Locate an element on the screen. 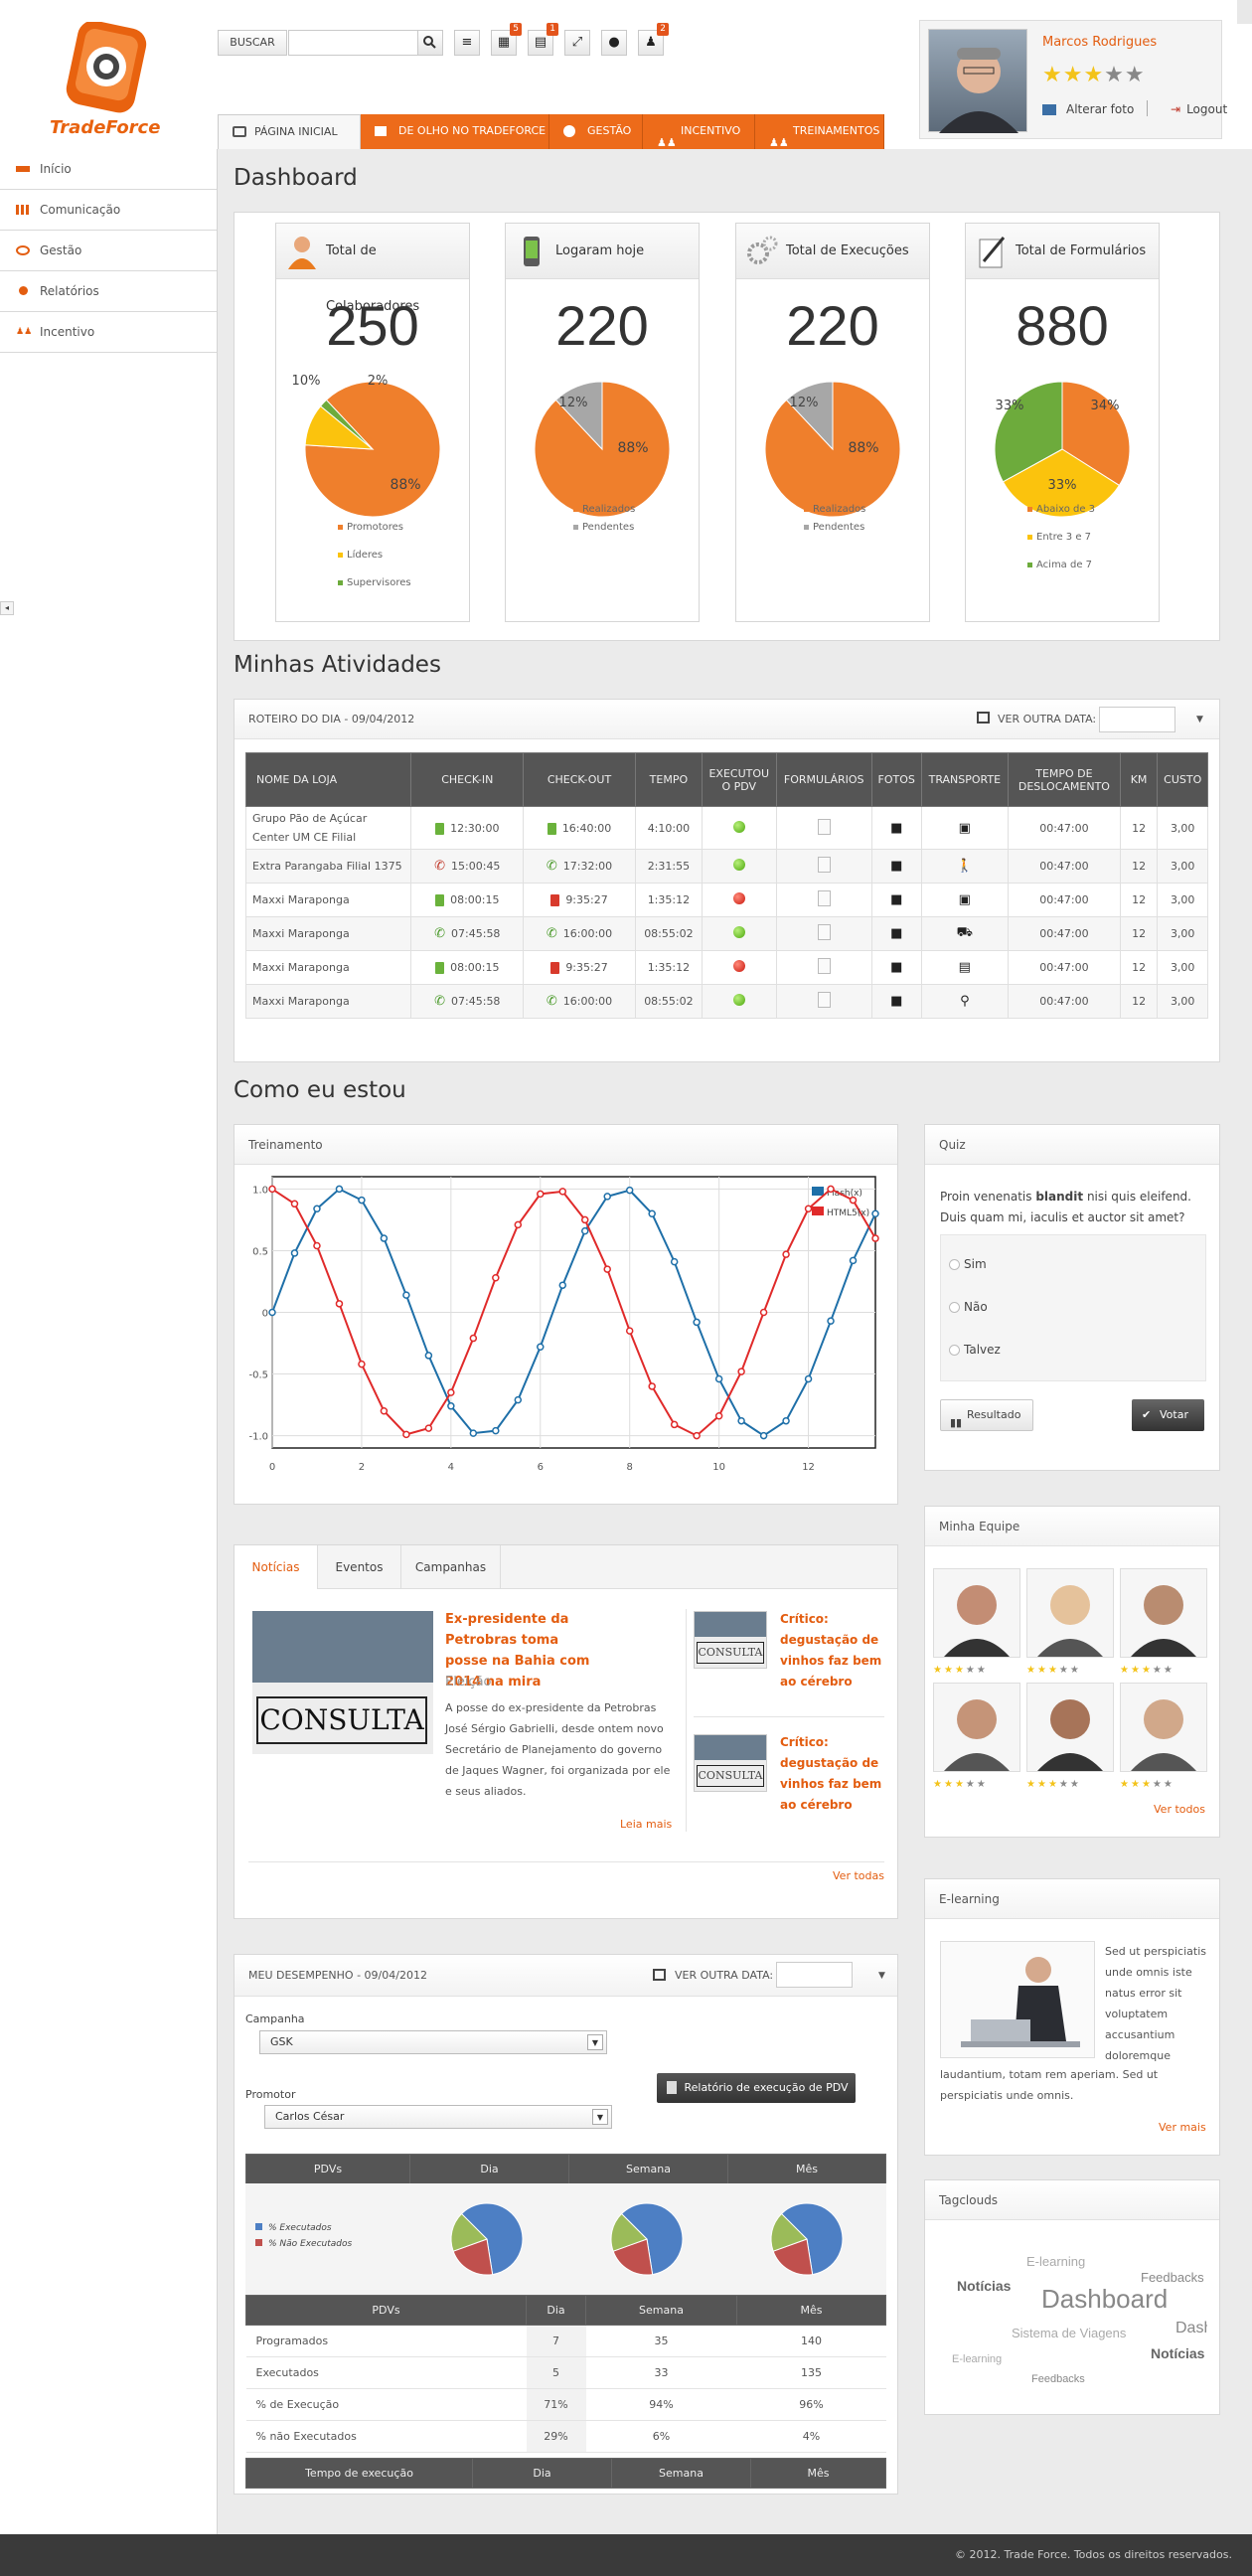 Image resolution: width=1252 pixels, height=2576 pixels. table-row: Executados 5 33 135 is located at coordinates (566, 2372).